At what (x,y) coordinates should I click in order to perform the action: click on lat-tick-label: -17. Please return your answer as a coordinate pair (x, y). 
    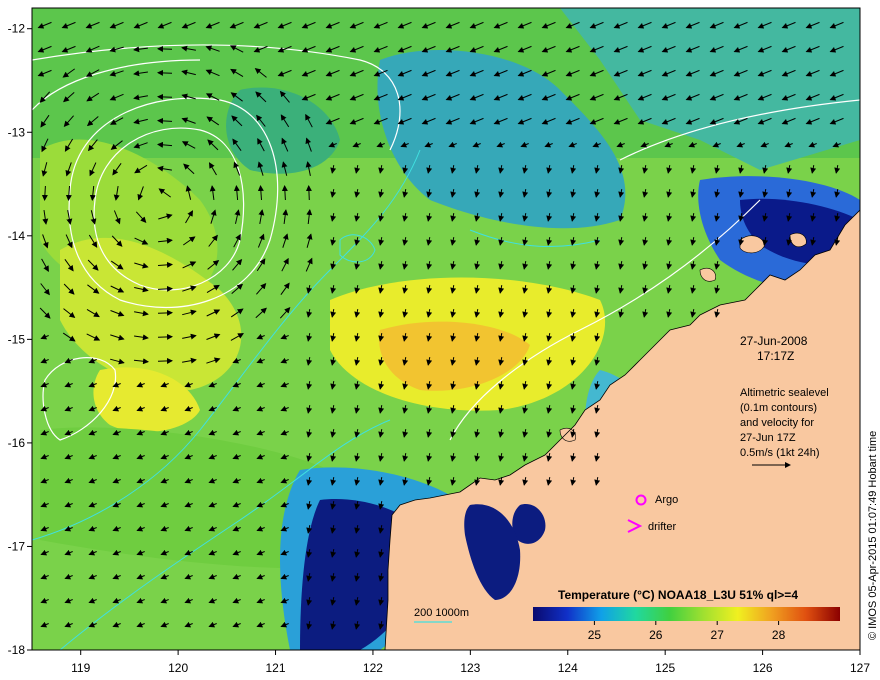
    Looking at the image, I should click on (17, 546).